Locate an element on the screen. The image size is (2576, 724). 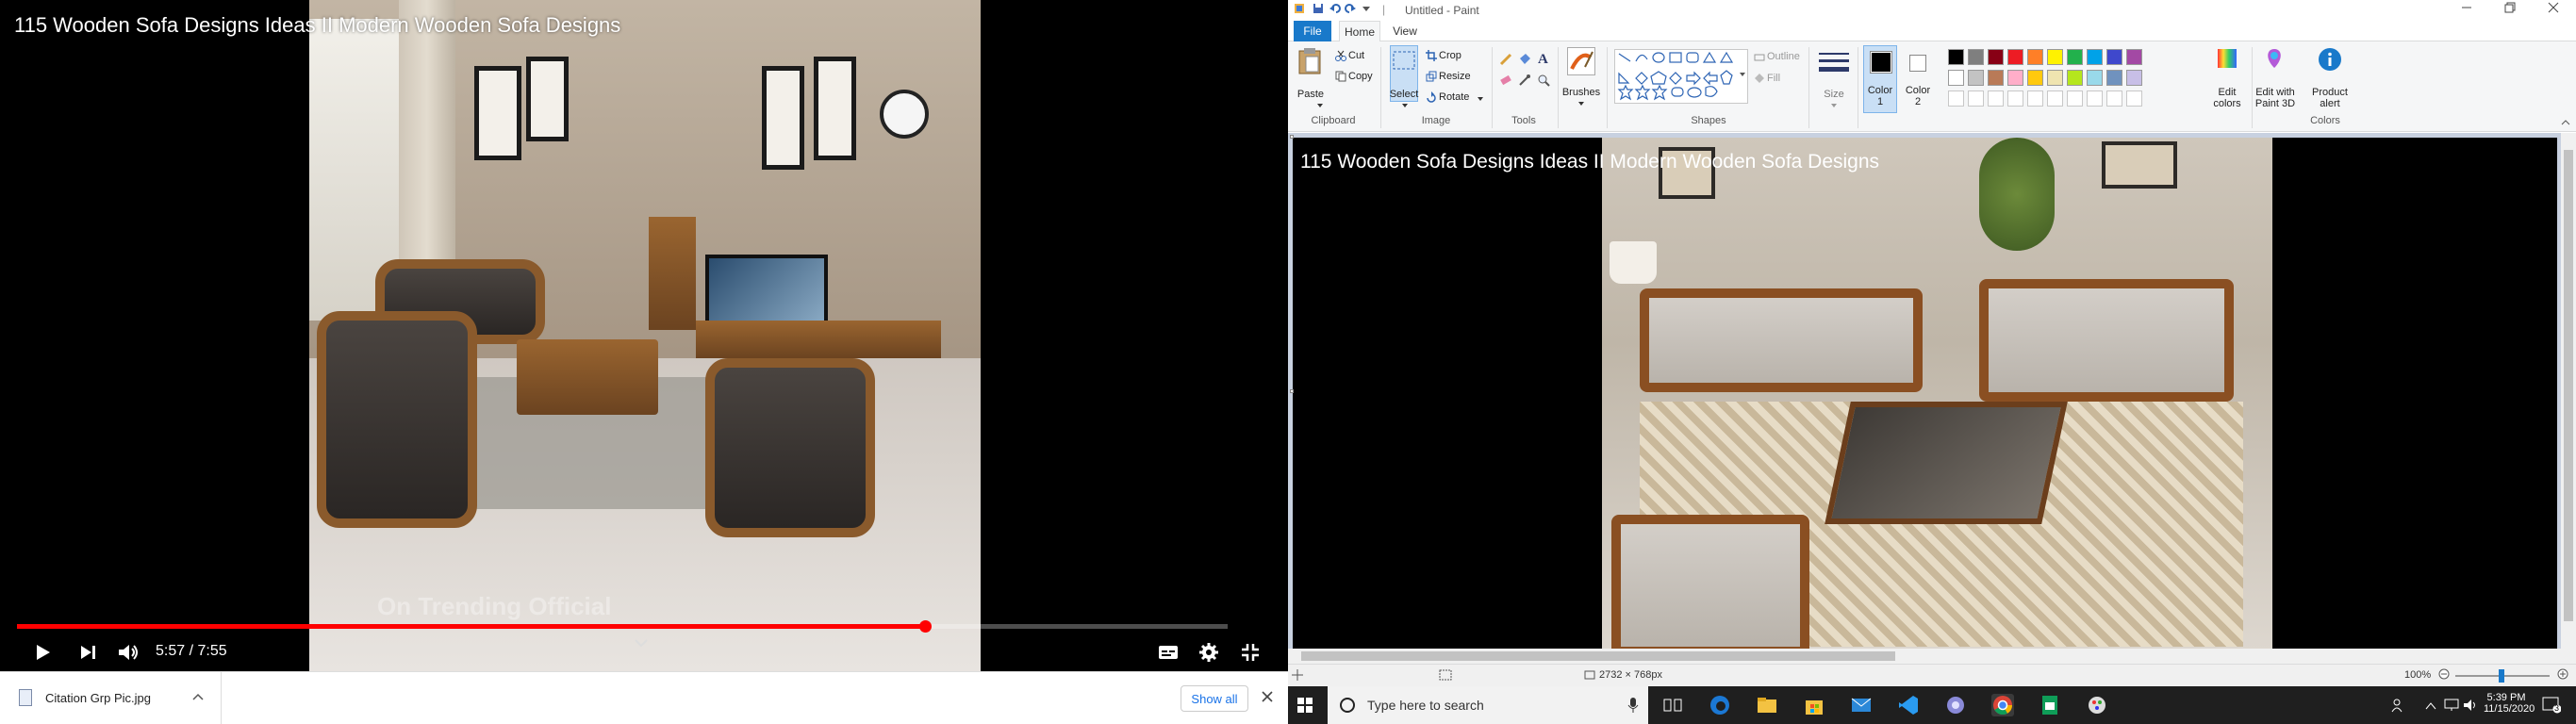
outline-button: Outline is located at coordinates (1783, 56).